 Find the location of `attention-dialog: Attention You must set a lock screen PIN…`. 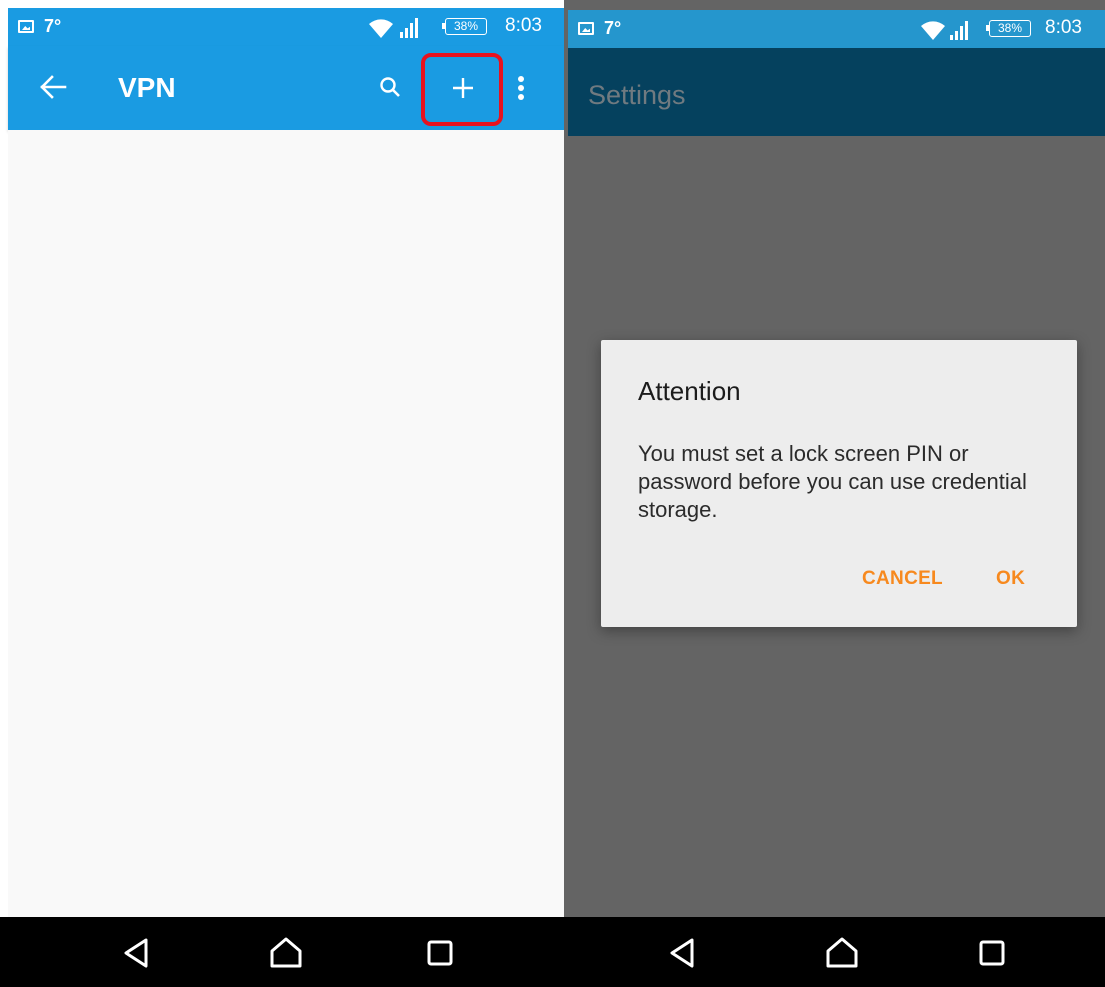

attention-dialog: Attention You must set a lock screen PIN… is located at coordinates (839, 483).